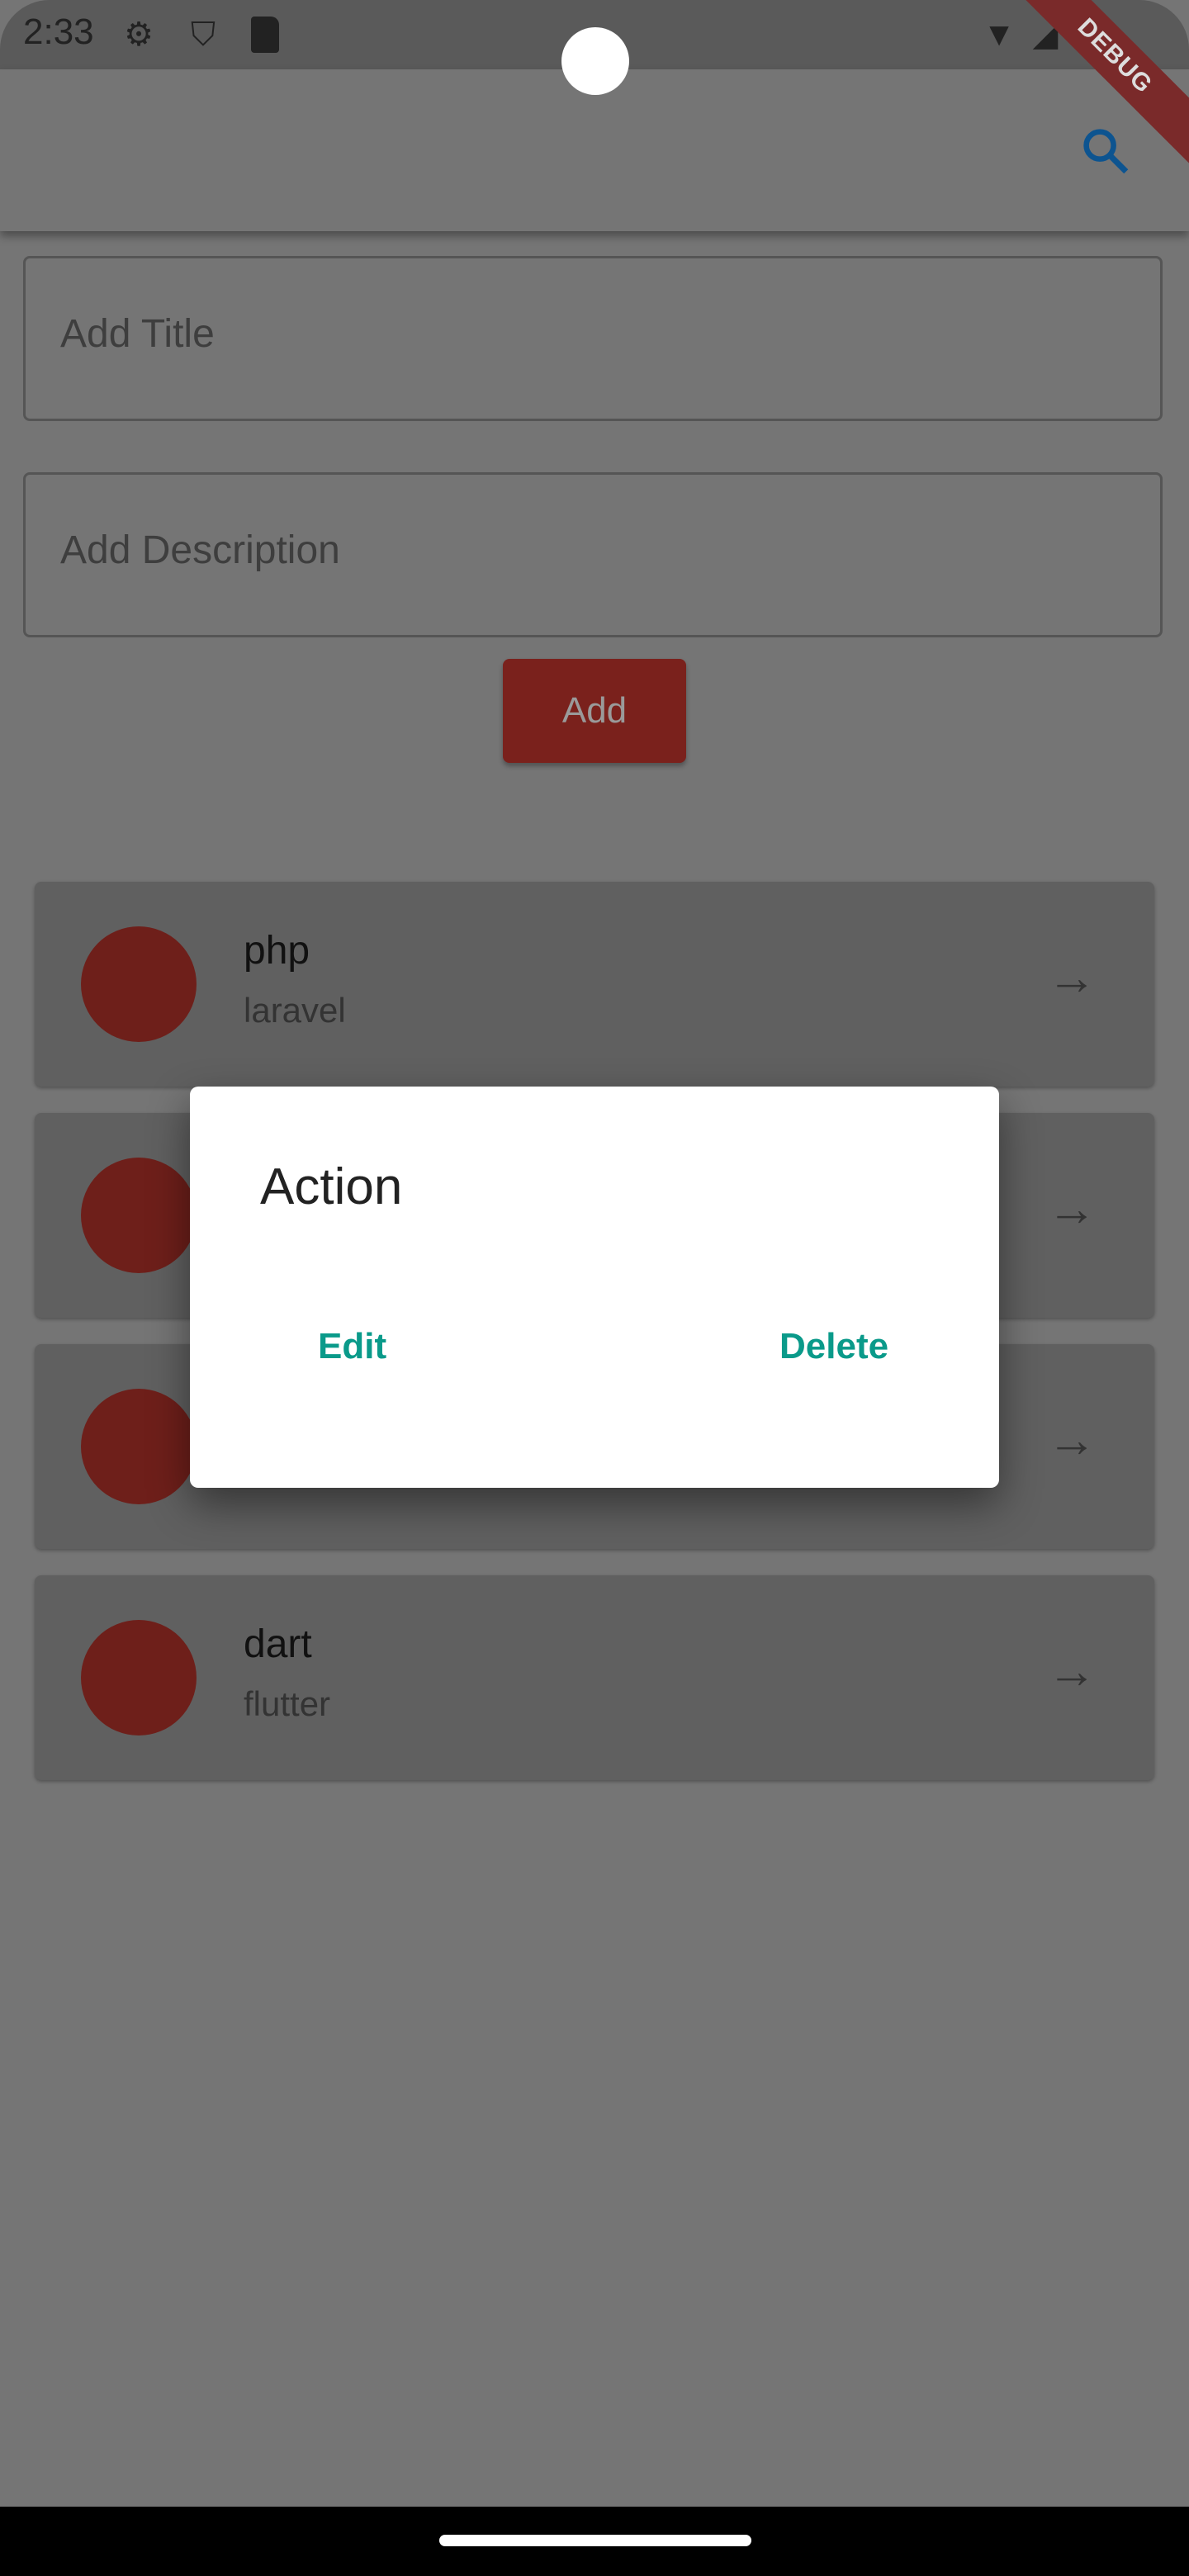 This screenshot has width=1189, height=2576. I want to click on home-gesture-handle, so click(595, 2540).